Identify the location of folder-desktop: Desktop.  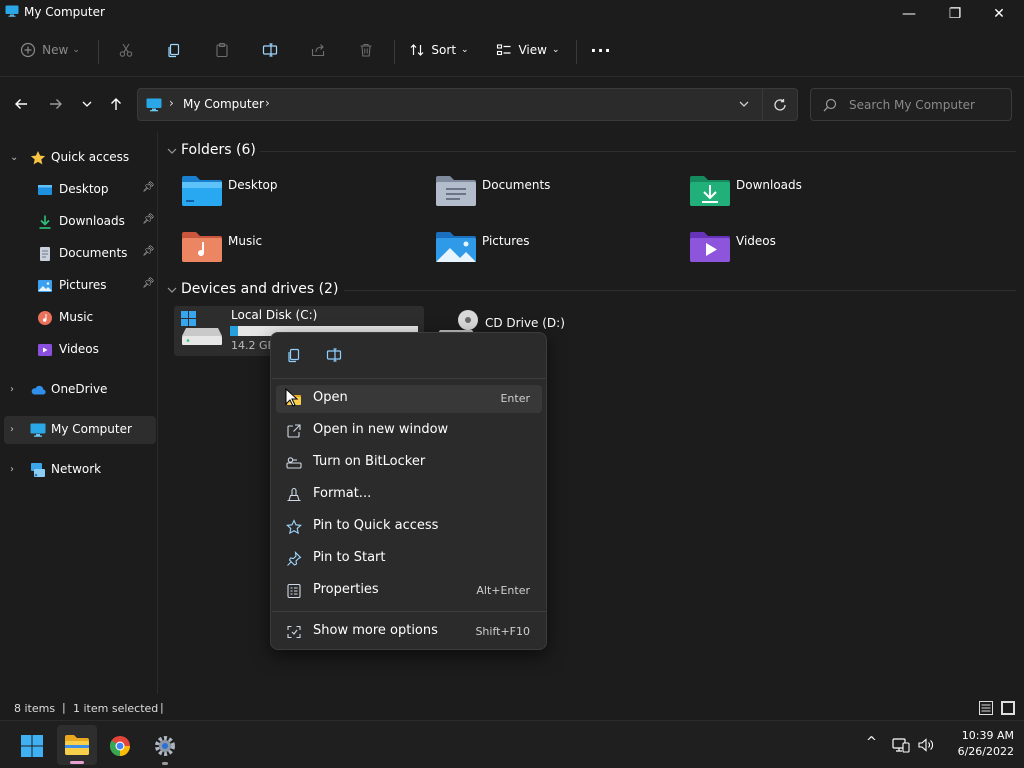
(298, 197).